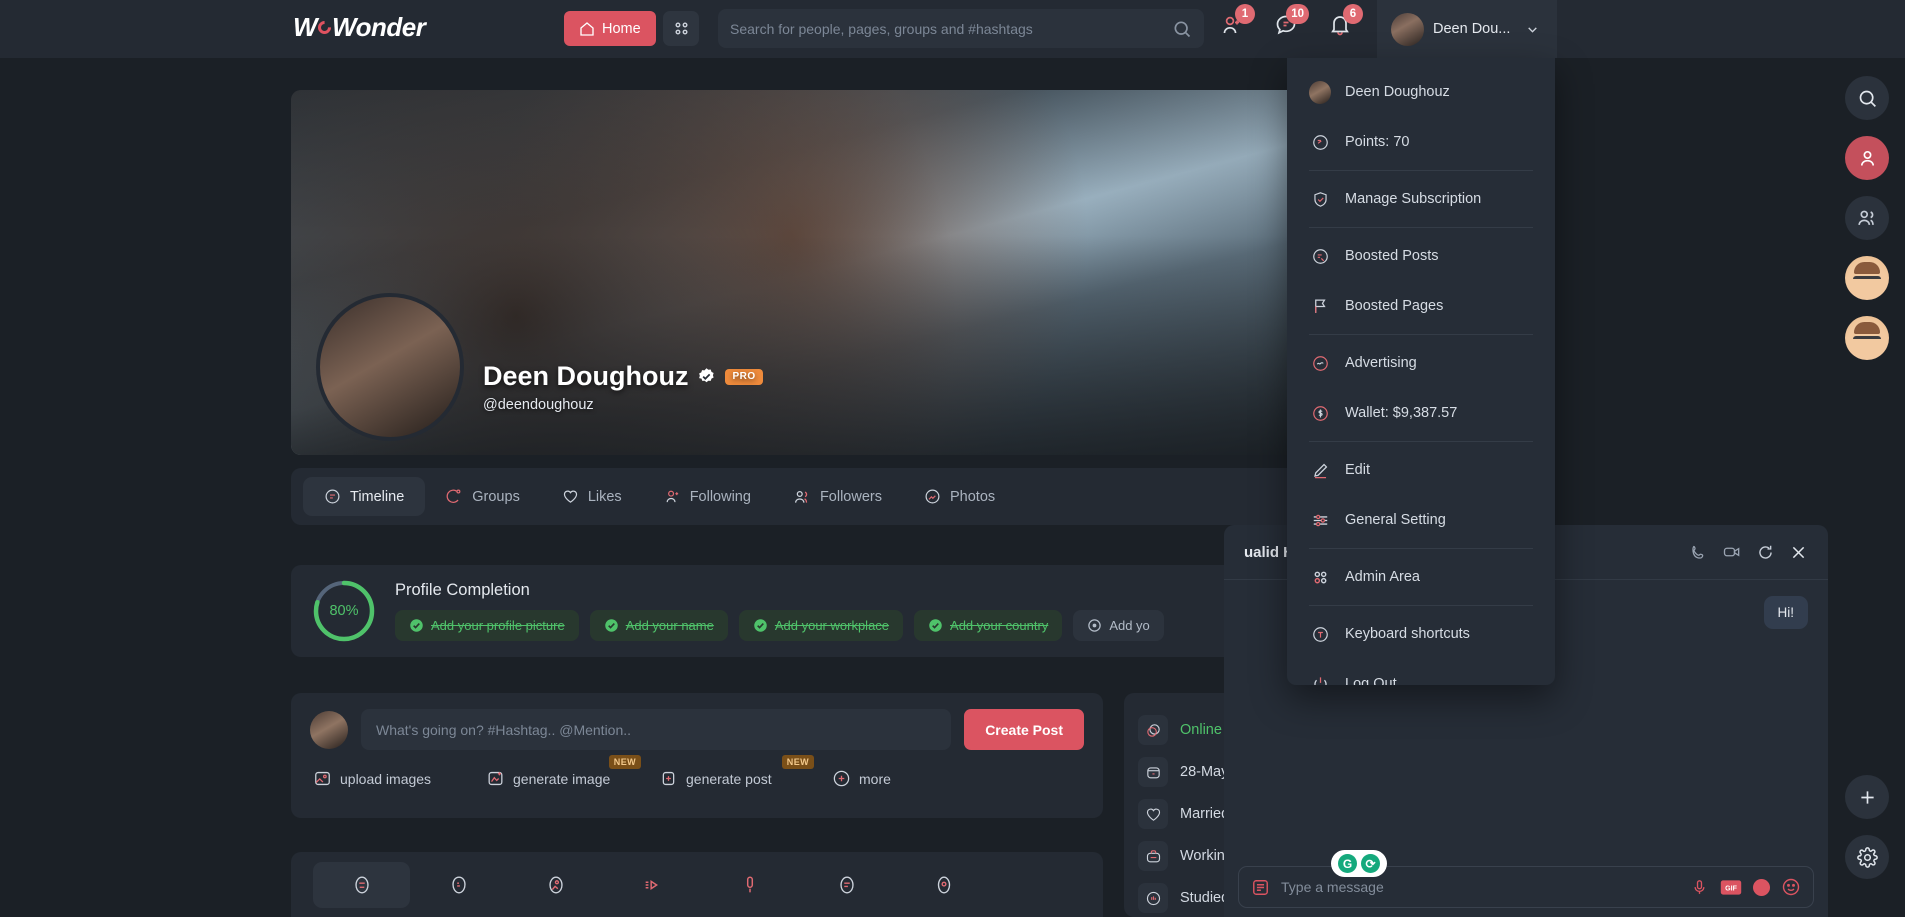 This screenshot has height=917, width=1905. I want to click on text-format-icon, so click(1260, 887).